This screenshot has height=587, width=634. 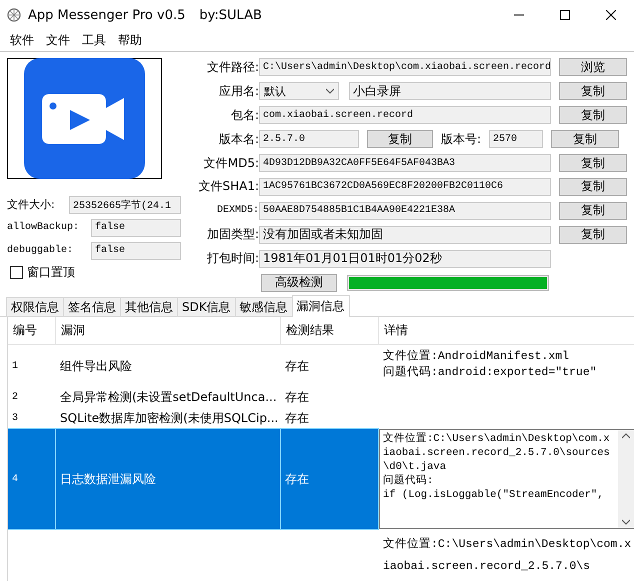 What do you see at coordinates (40, 250) in the screenshot?
I see `field-label: debuggable:` at bounding box center [40, 250].